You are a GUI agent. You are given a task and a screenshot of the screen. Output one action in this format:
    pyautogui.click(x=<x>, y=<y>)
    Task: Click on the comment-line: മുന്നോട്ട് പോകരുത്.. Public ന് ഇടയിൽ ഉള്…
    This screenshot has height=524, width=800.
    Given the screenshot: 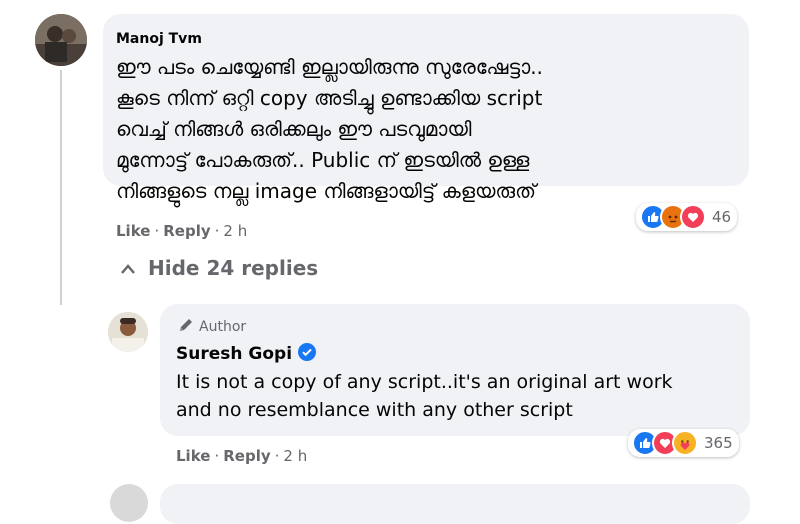 What is the action you would take?
    pyautogui.click(x=323, y=160)
    